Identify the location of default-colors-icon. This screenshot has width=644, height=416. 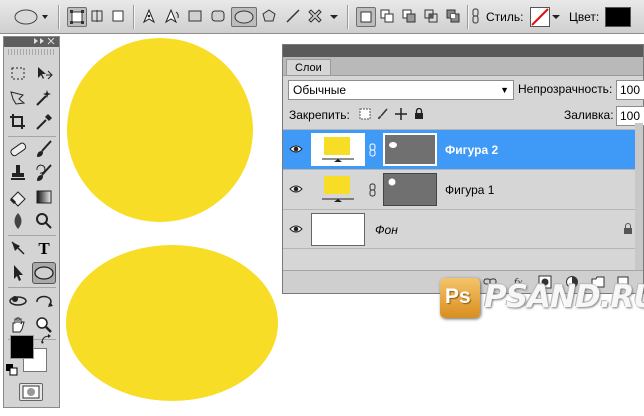
(12, 370).